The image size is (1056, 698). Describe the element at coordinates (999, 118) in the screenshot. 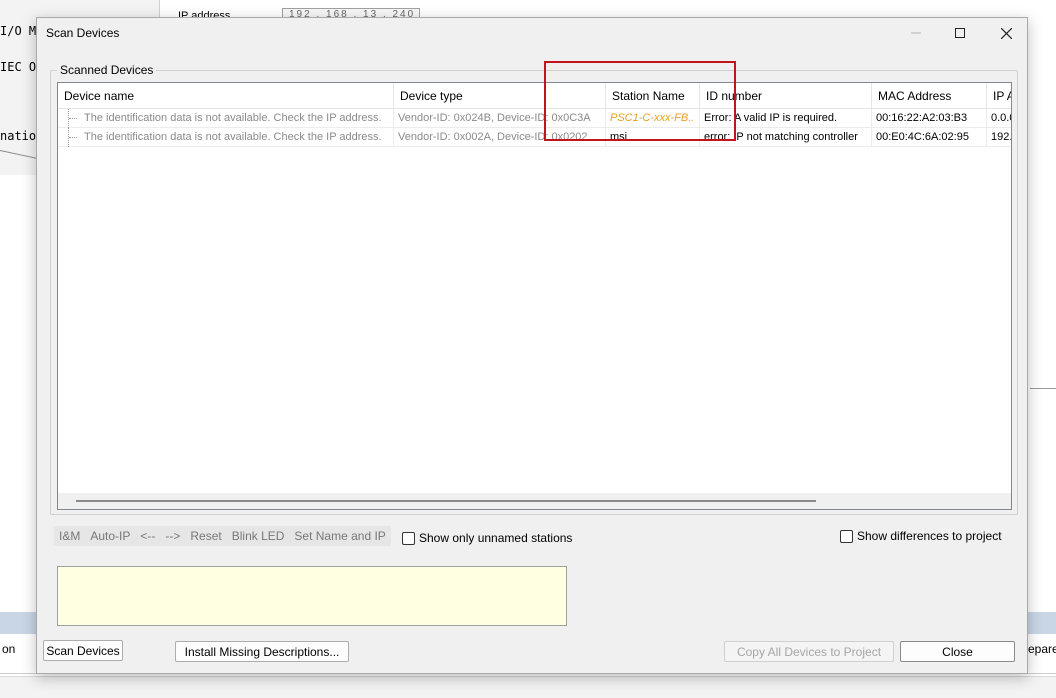

I see `cell-ip-address: 0.0.0` at that location.